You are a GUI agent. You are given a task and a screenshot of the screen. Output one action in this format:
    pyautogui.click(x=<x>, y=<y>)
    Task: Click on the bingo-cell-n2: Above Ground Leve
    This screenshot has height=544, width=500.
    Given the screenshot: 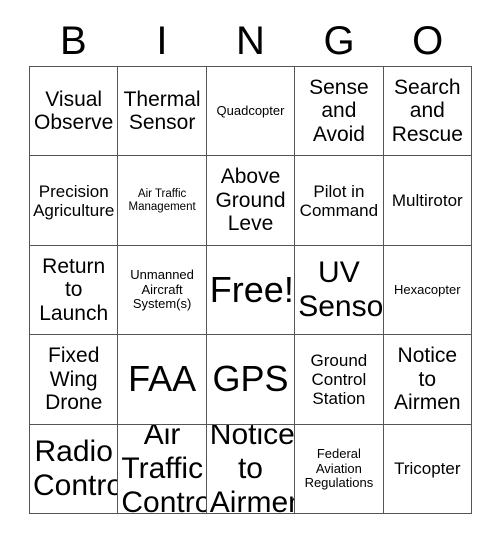 What is the action you would take?
    pyautogui.click(x=251, y=201)
    